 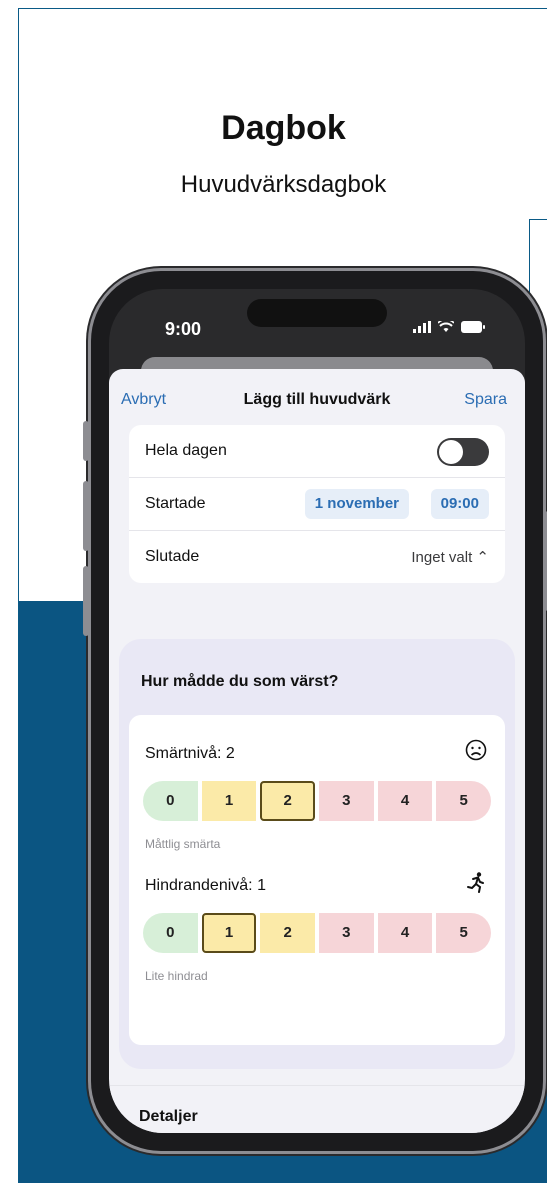 I want to click on assessment-question: Hur mådde du som värst?, so click(x=240, y=681).